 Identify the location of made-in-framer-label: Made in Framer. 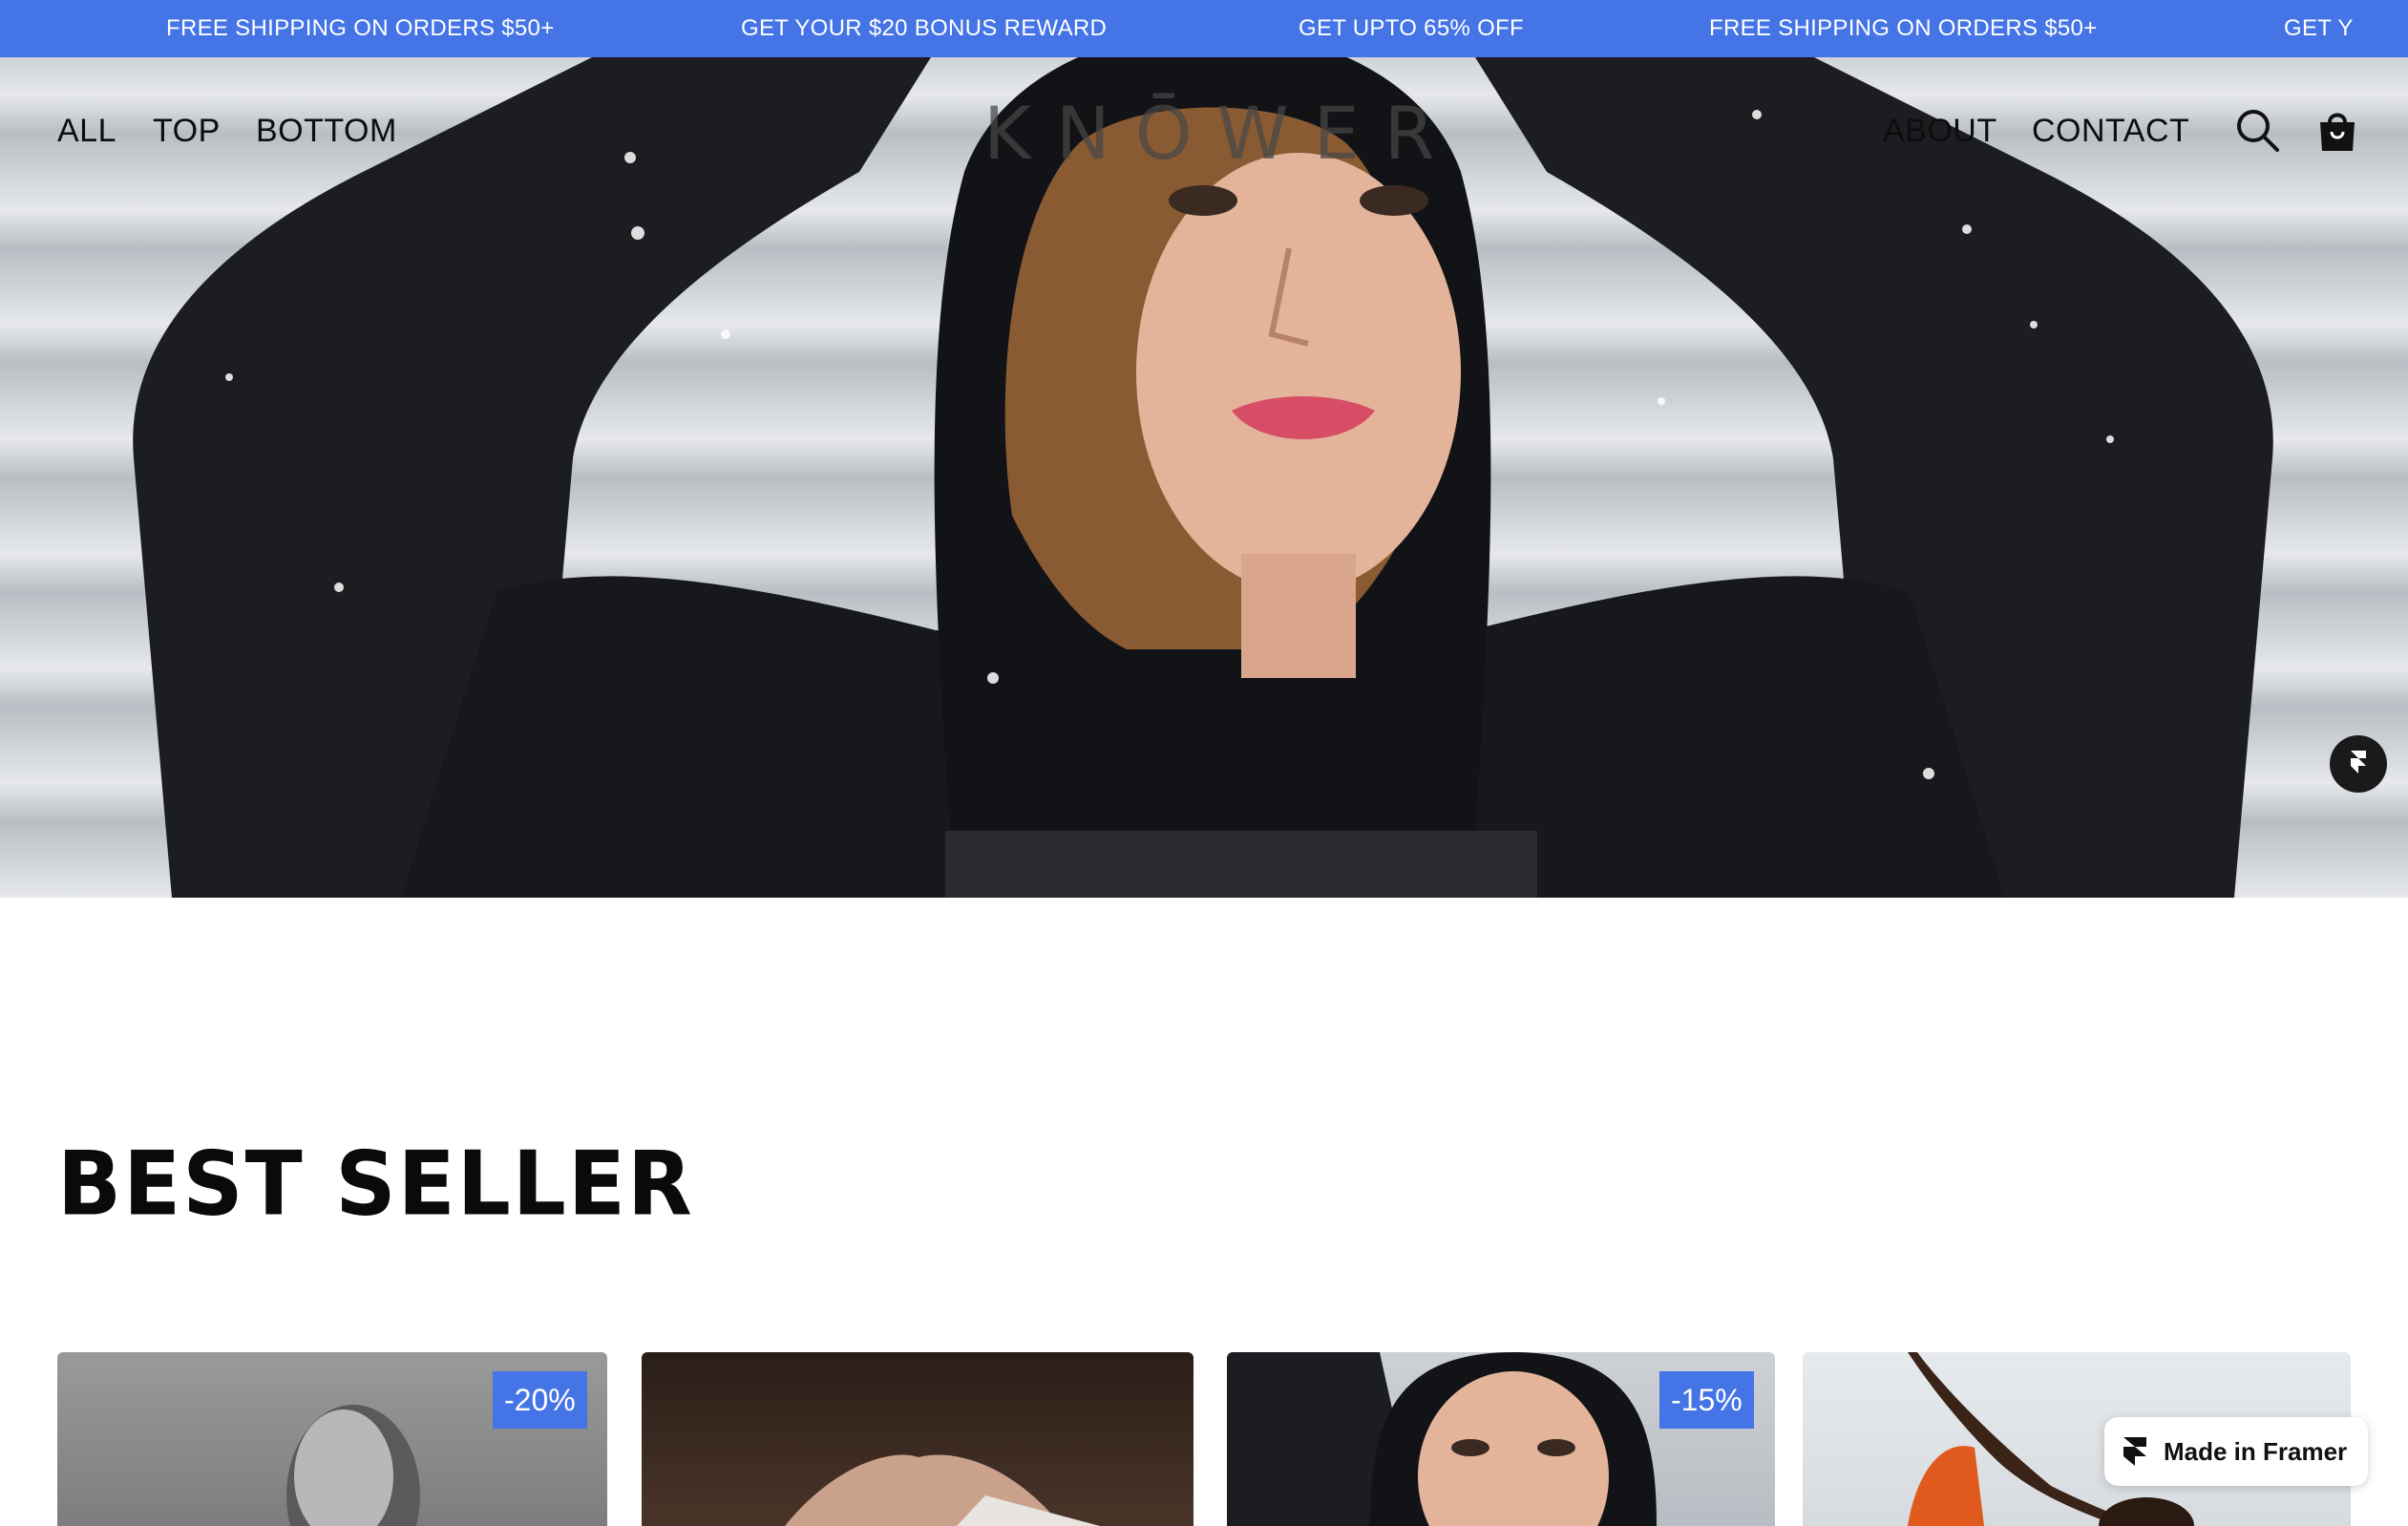
(2256, 1451).